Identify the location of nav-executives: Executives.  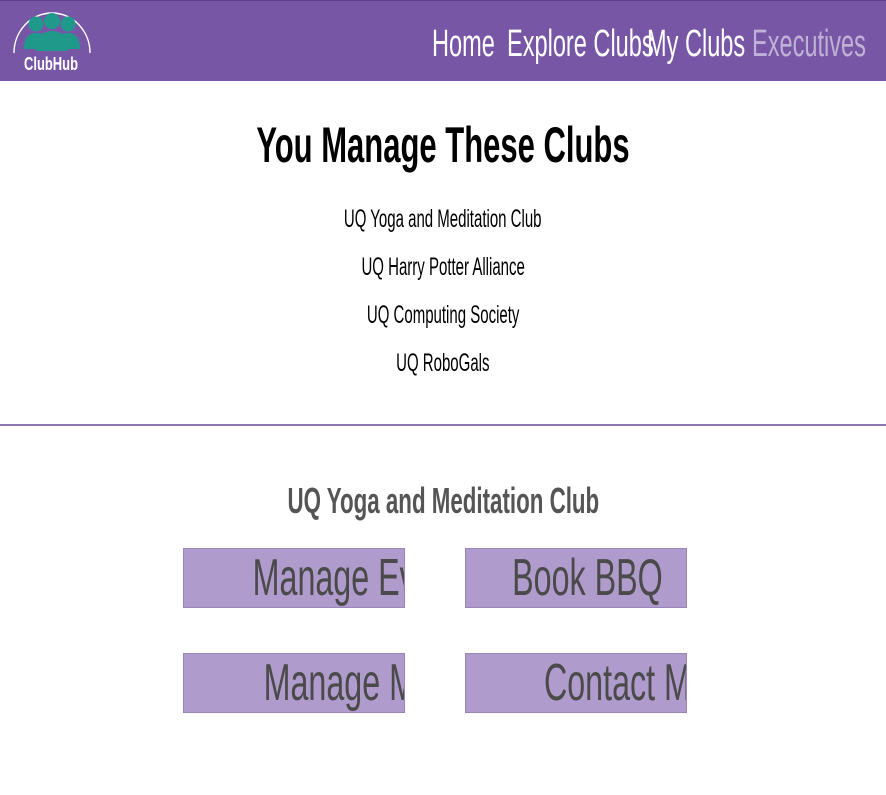
(809, 44).